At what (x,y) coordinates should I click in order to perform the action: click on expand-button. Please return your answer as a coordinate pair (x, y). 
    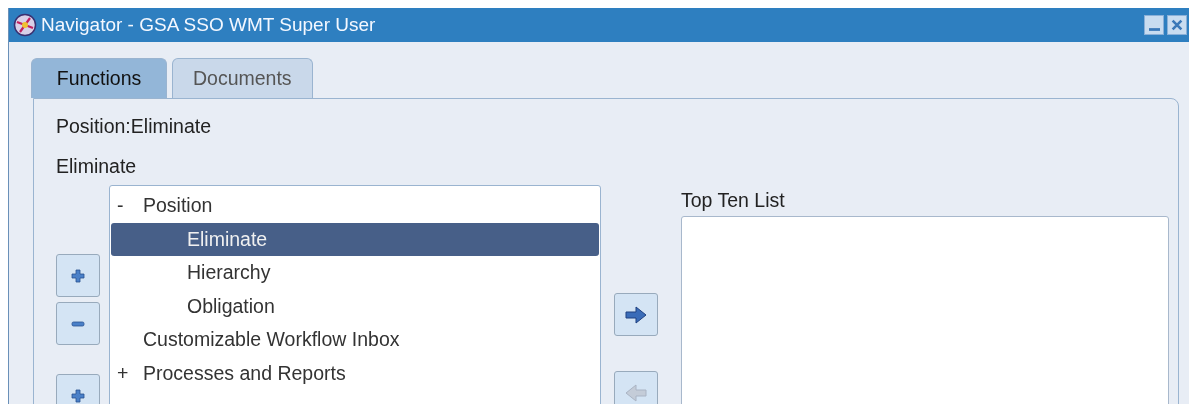
    Looking at the image, I should click on (78, 275).